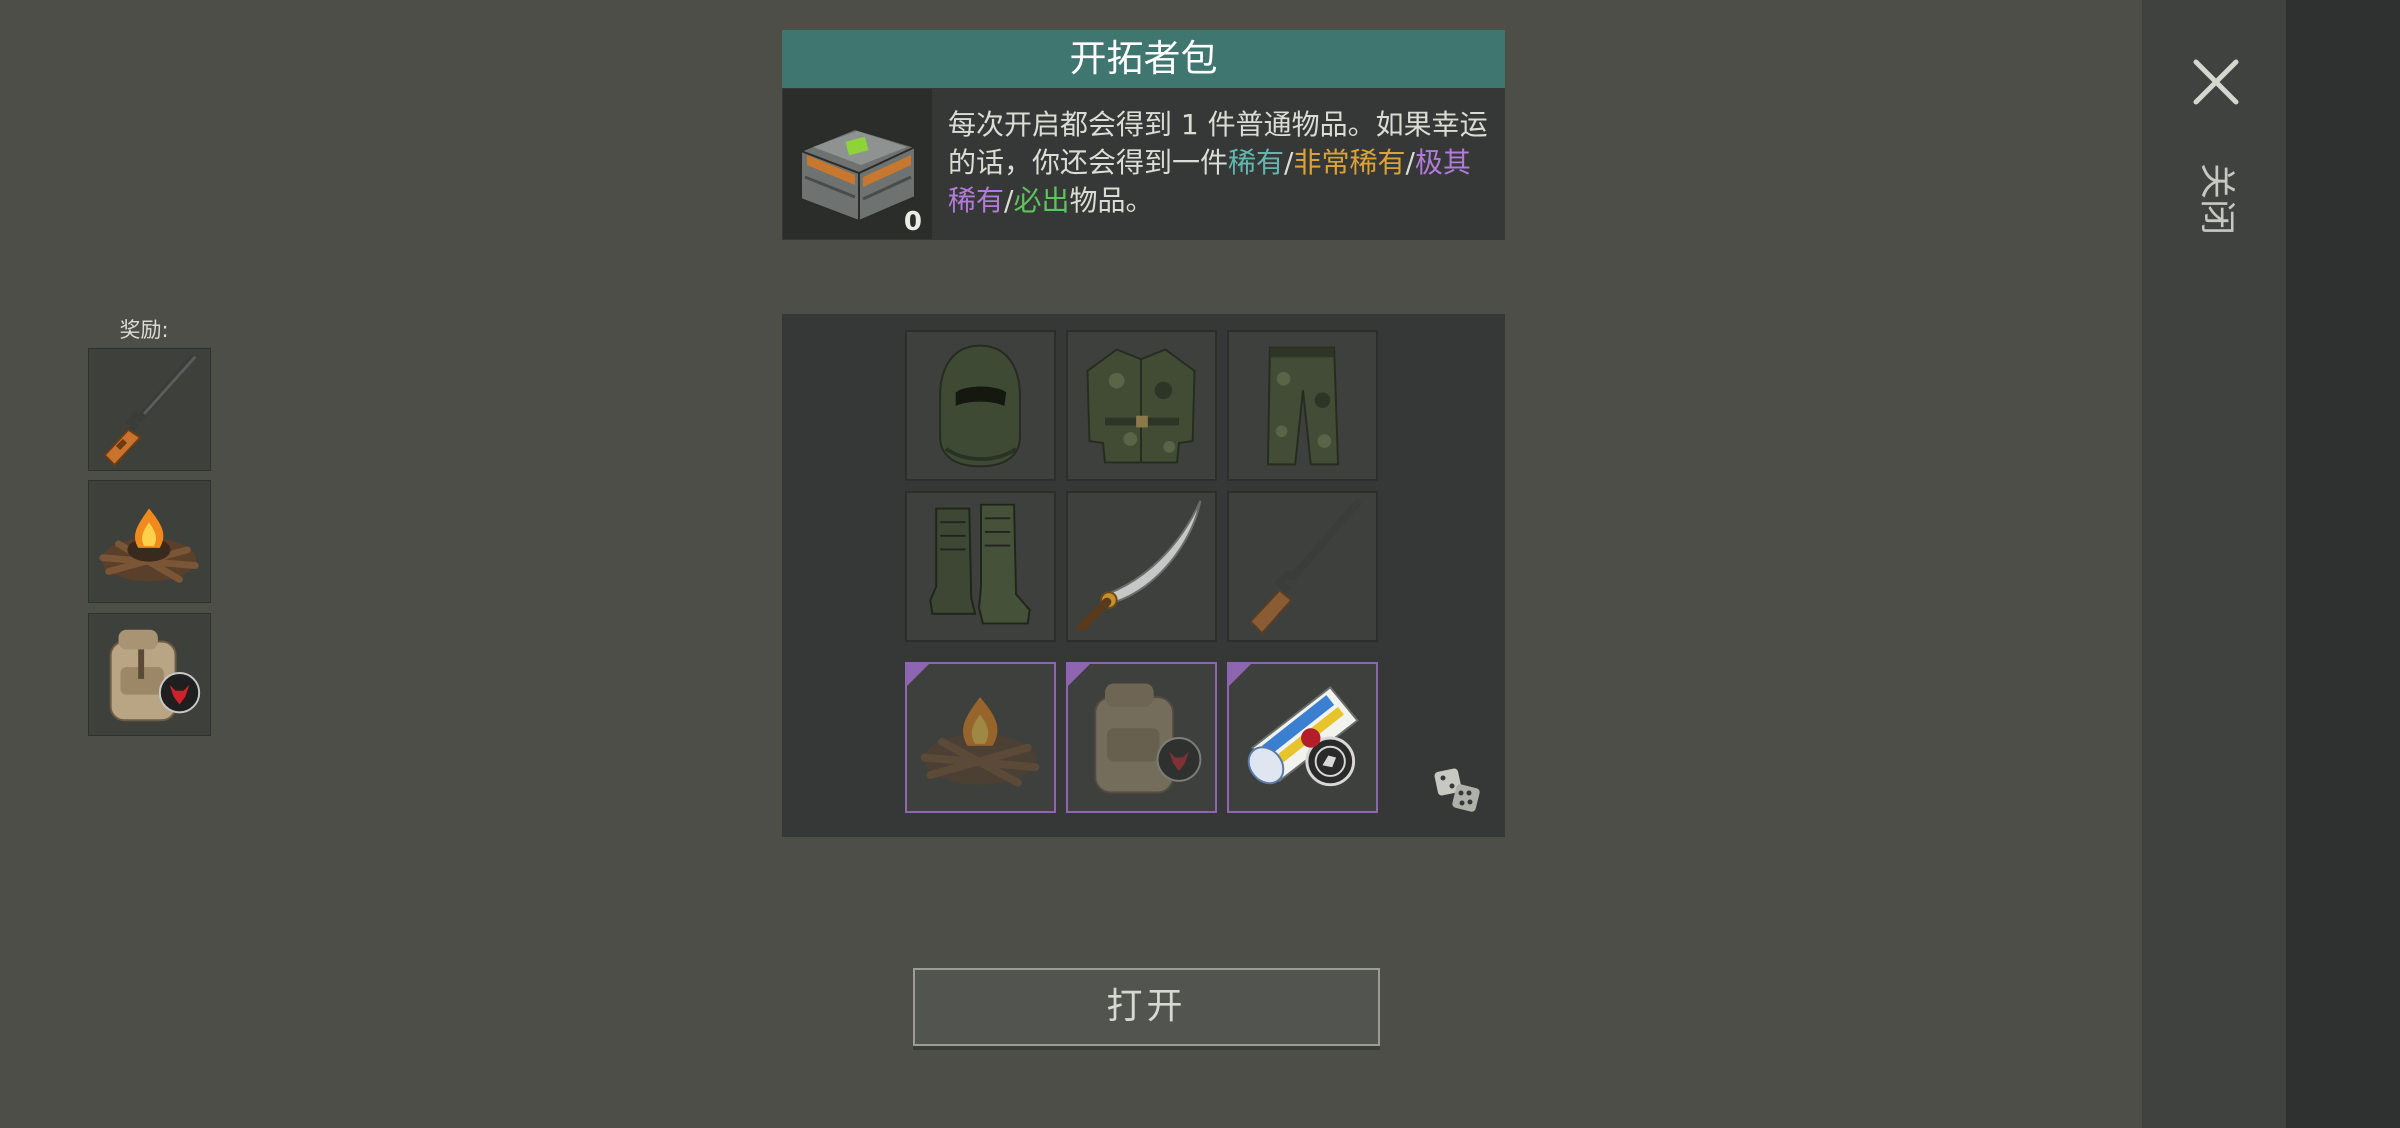 This screenshot has height=1128, width=2400. Describe the element at coordinates (912, 222) in the screenshot. I see `pack-count: 0` at that location.